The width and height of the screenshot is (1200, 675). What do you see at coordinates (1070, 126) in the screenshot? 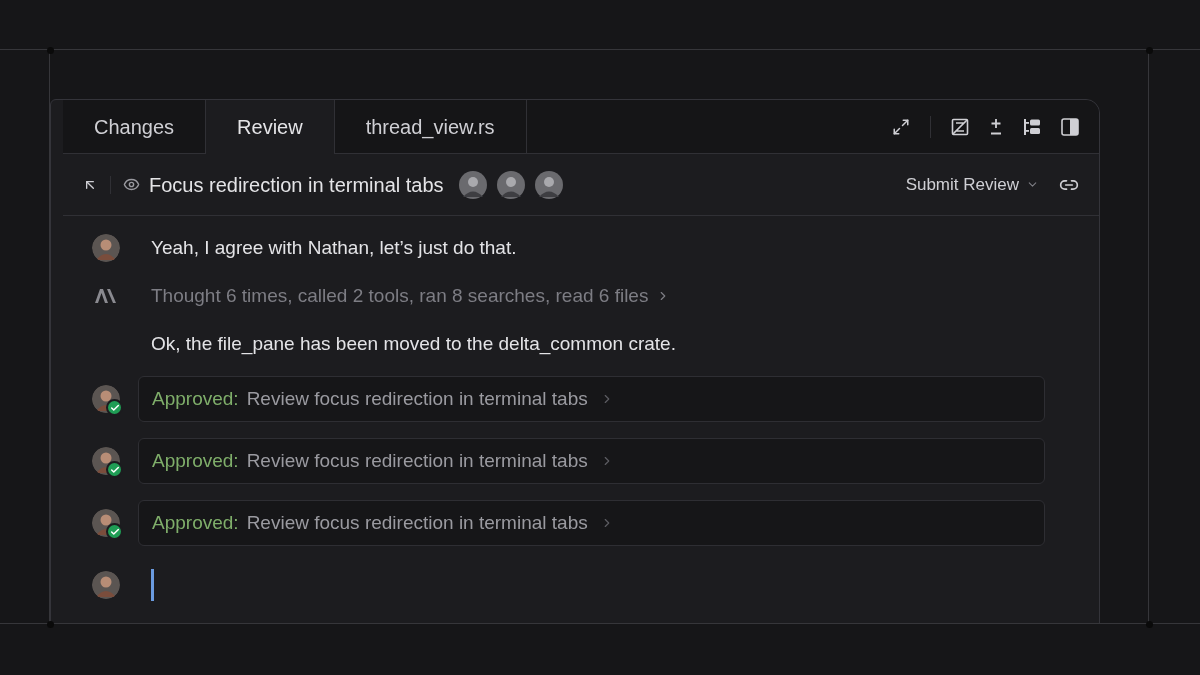
I see `sidebar-toggle-icon` at bounding box center [1070, 126].